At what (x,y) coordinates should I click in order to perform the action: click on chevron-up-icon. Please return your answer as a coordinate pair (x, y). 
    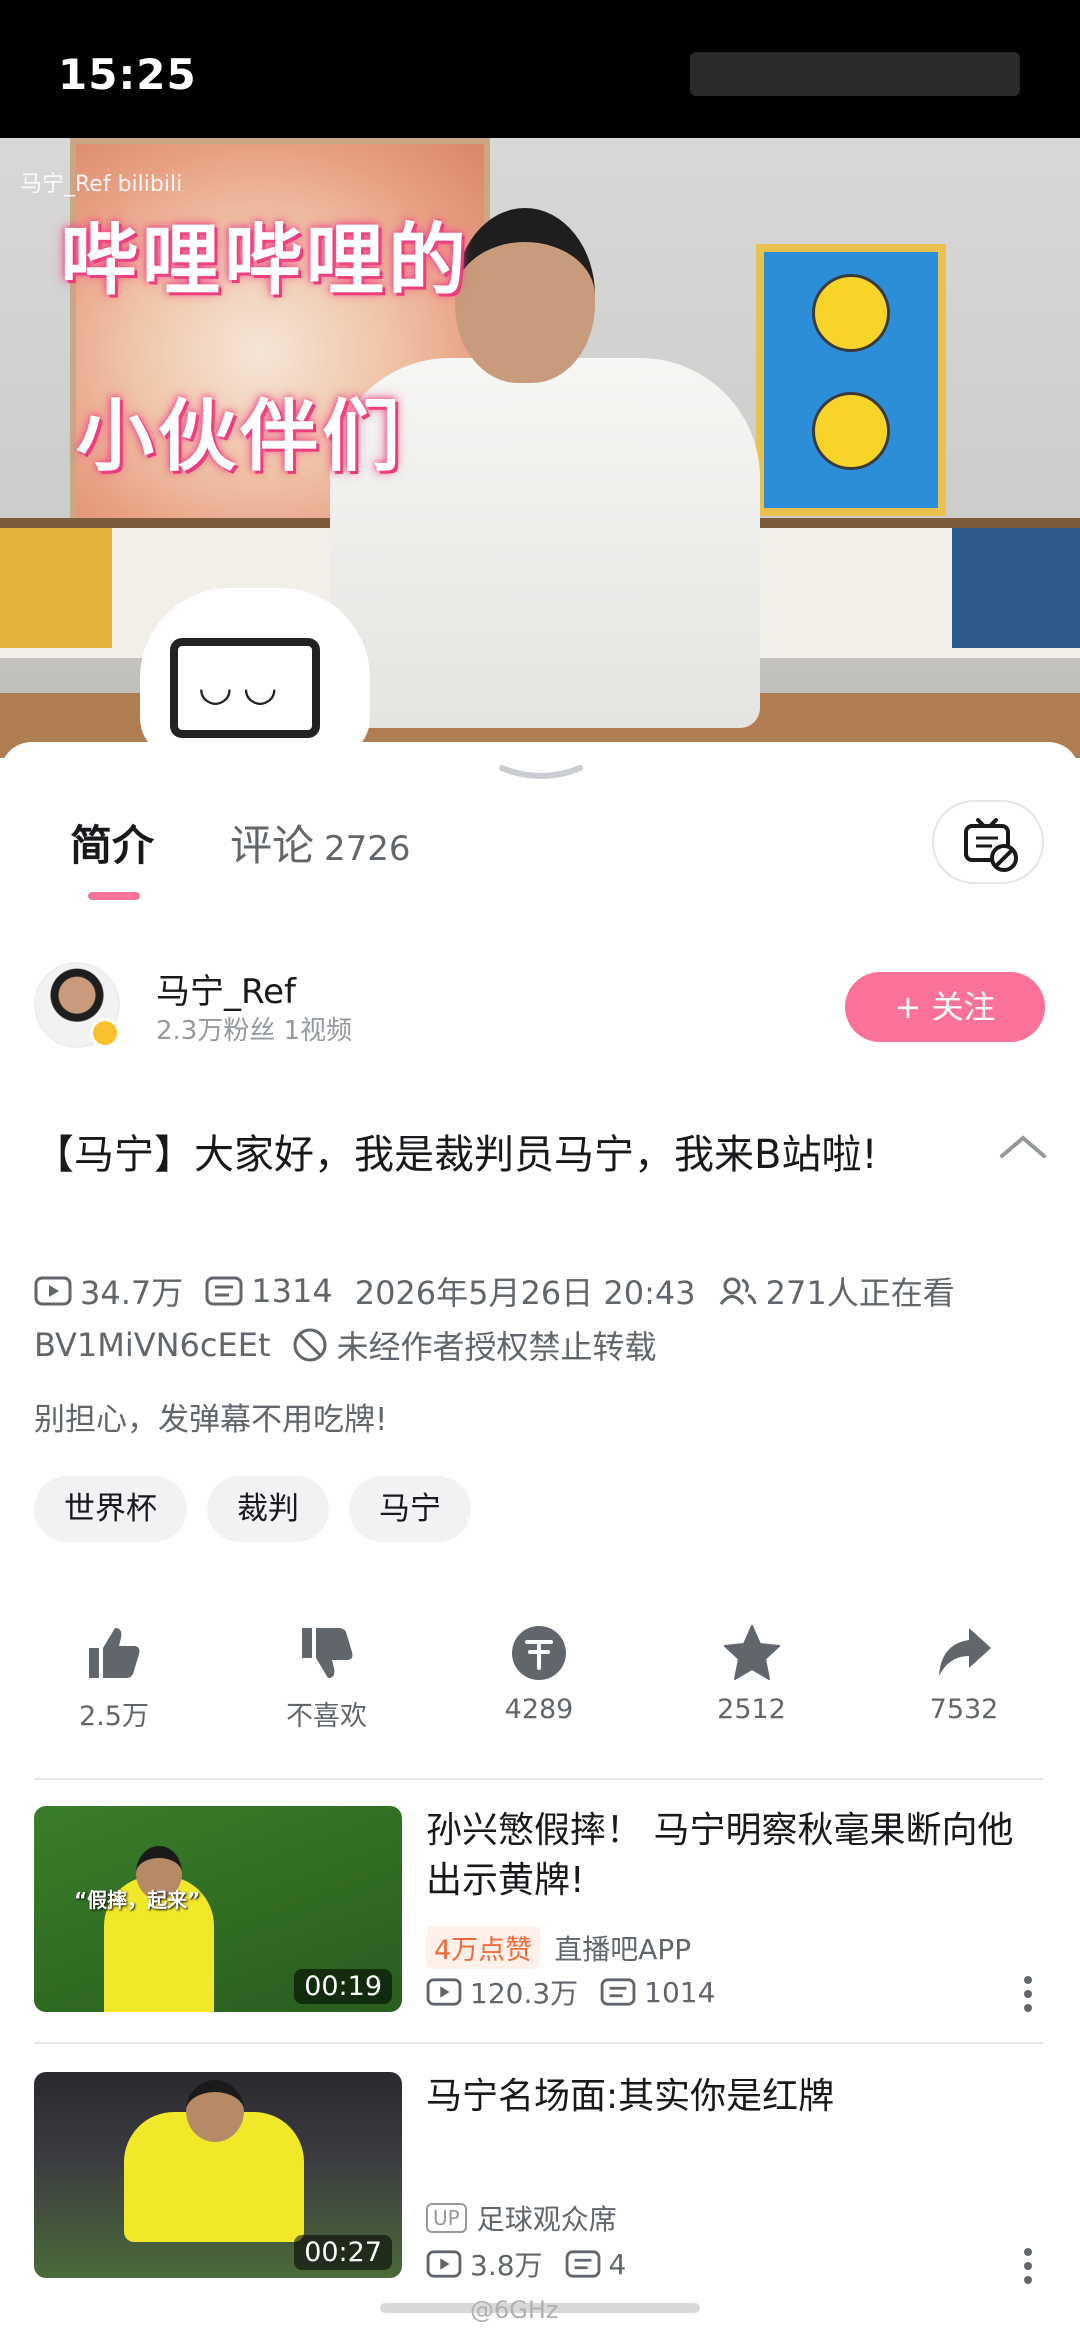
    Looking at the image, I should click on (1023, 1147).